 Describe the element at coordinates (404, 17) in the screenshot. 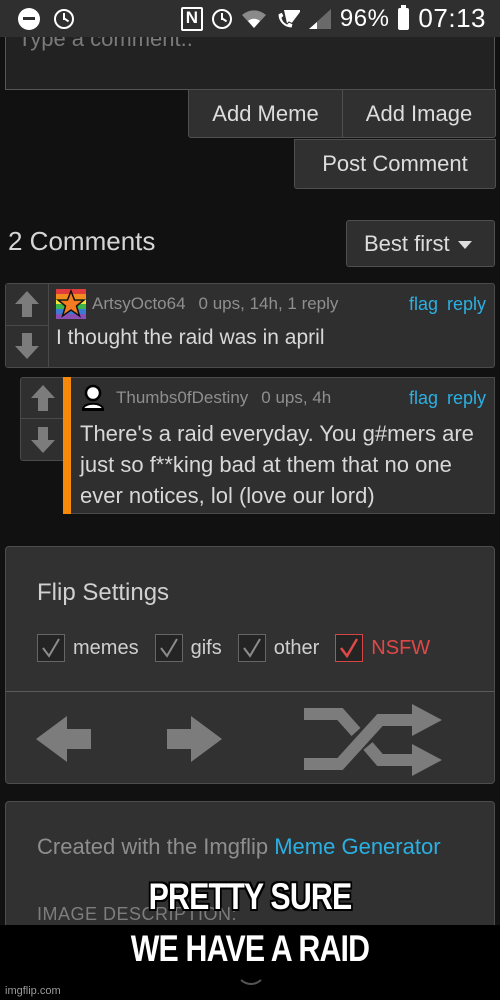

I see `battery-icon` at that location.